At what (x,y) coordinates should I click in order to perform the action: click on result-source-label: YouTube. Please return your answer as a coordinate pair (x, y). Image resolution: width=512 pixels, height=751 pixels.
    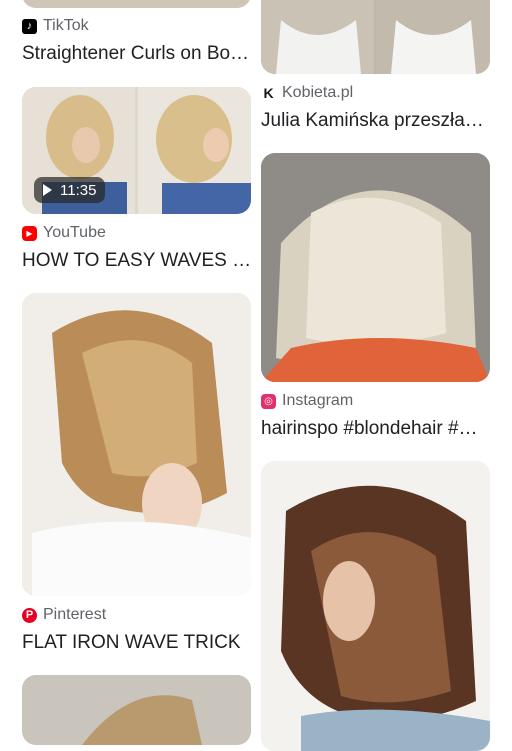
    Looking at the image, I should click on (74, 232).